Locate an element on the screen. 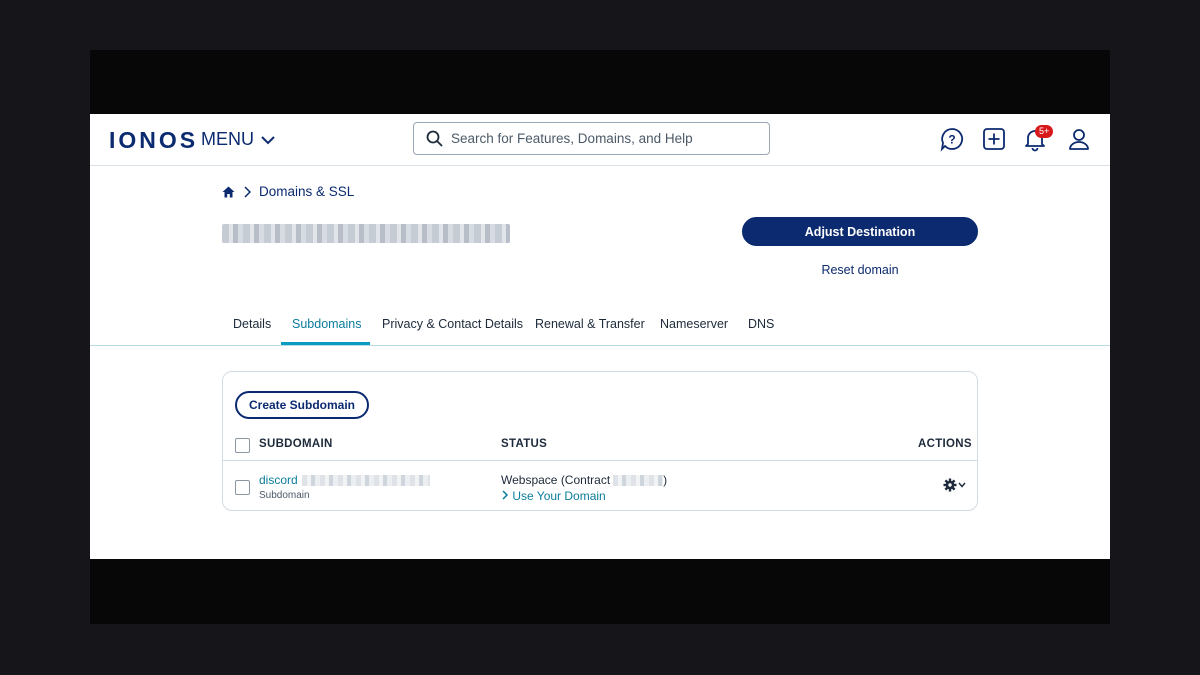 The width and height of the screenshot is (1200, 675). menu-button: MENU is located at coordinates (238, 139).